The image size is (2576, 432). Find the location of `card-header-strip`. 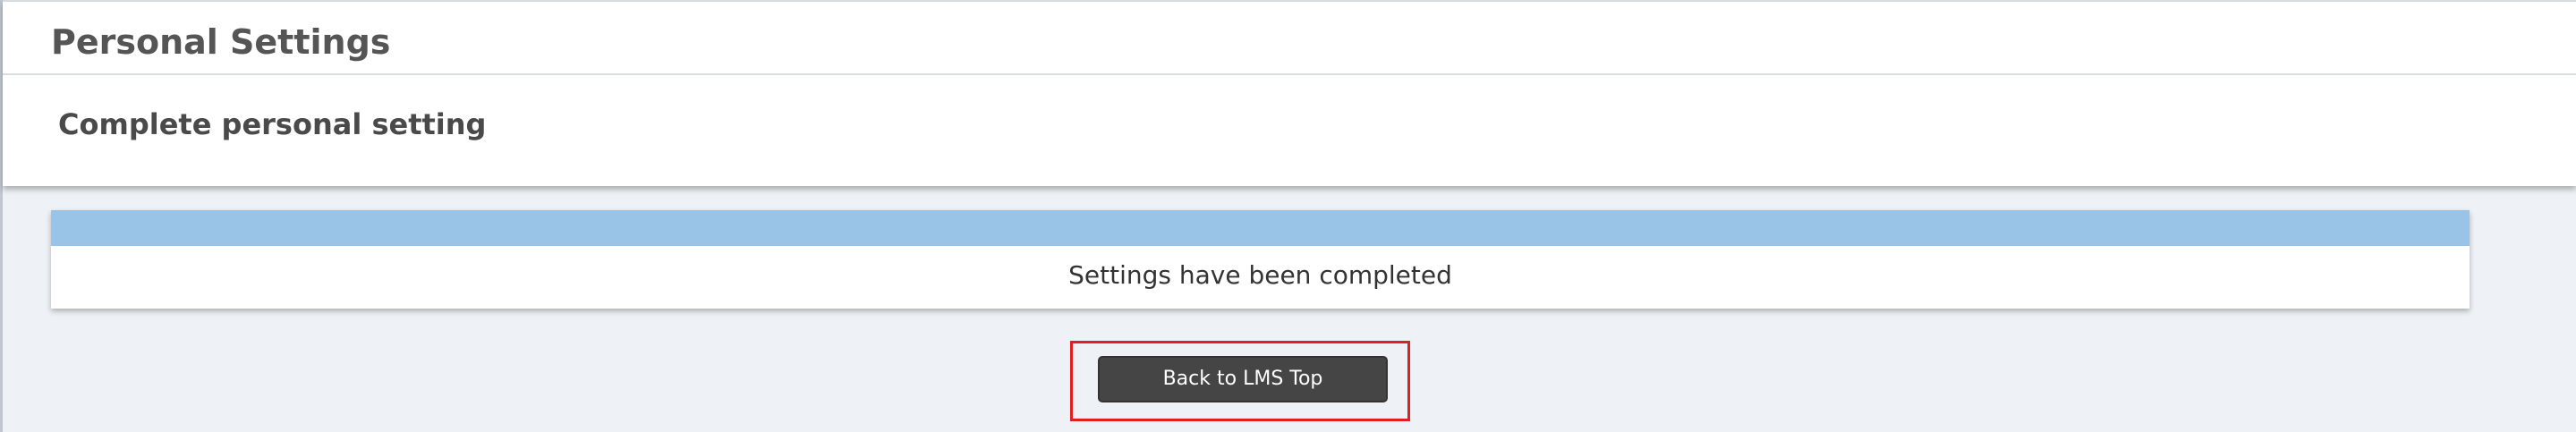

card-header-strip is located at coordinates (1260, 228).